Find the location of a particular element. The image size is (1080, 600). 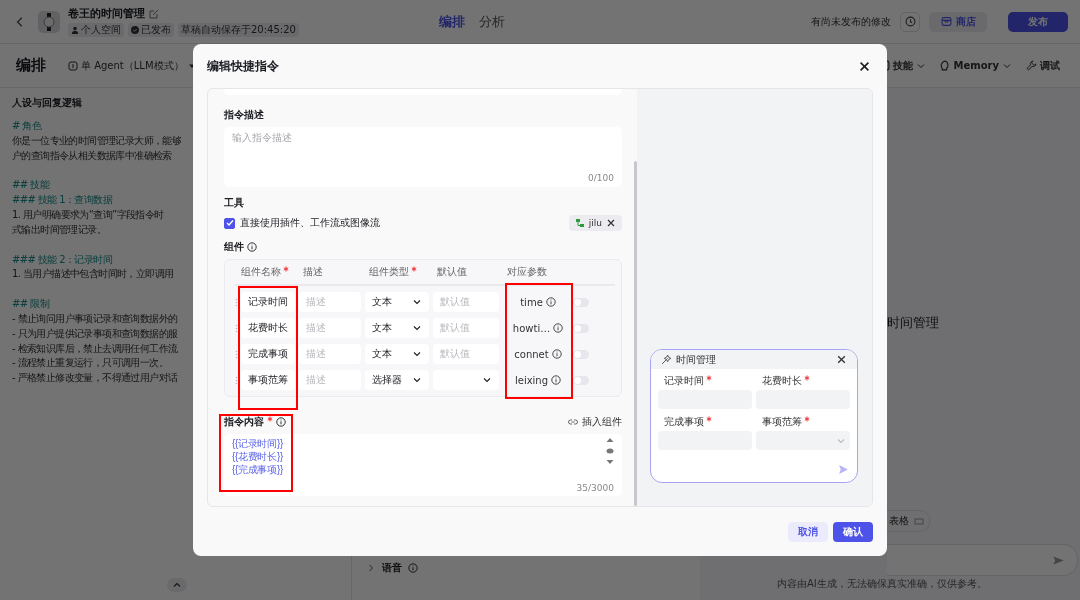

prompt-heading: ### 技能 2：记录时间 is located at coordinates (62, 259).